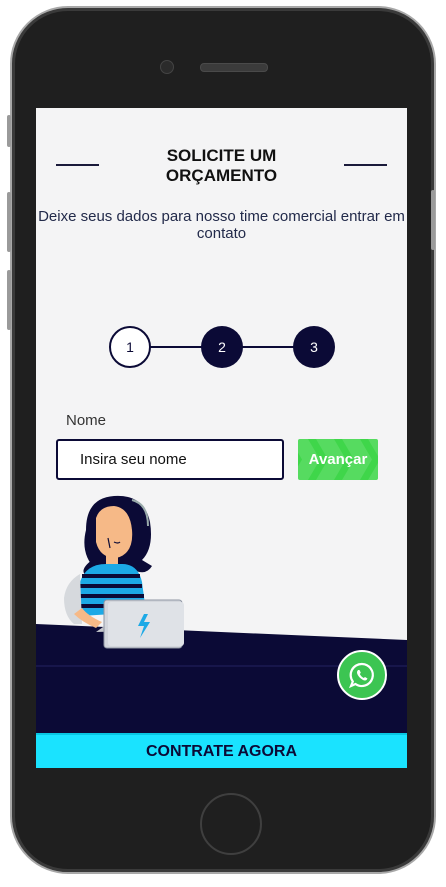 The width and height of the screenshot is (446, 887). Describe the element at coordinates (77, 165) in the screenshot. I see `title-divider-left` at that location.